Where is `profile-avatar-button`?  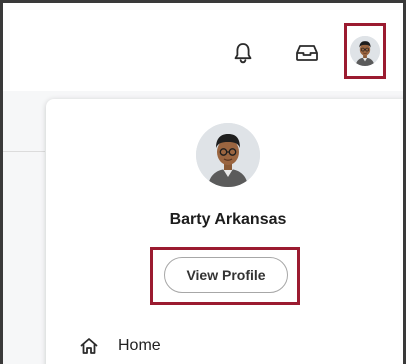 profile-avatar-button is located at coordinates (365, 51).